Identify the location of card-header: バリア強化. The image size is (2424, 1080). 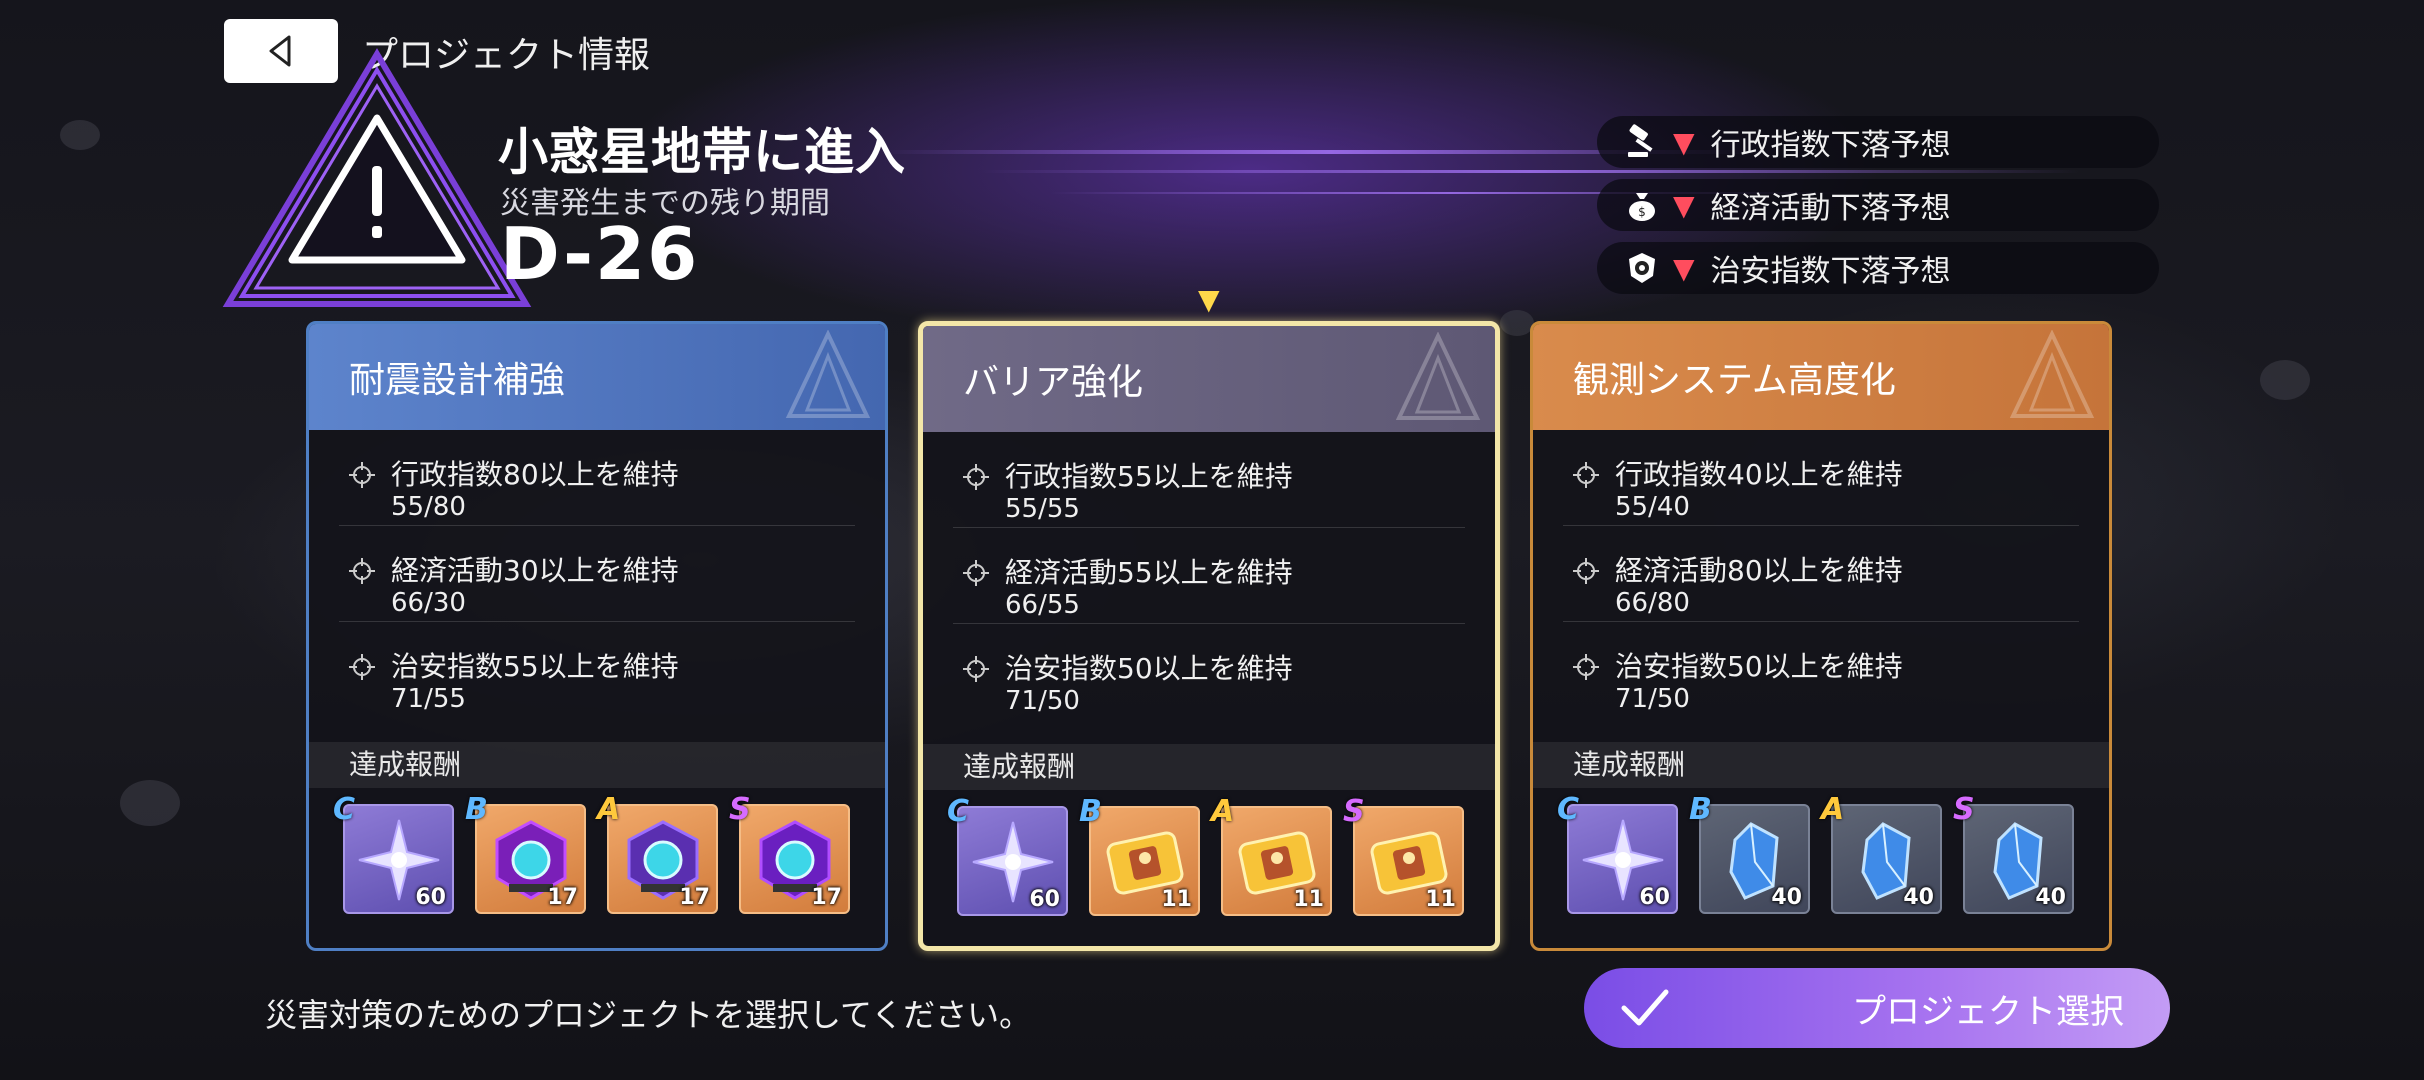
(1209, 379).